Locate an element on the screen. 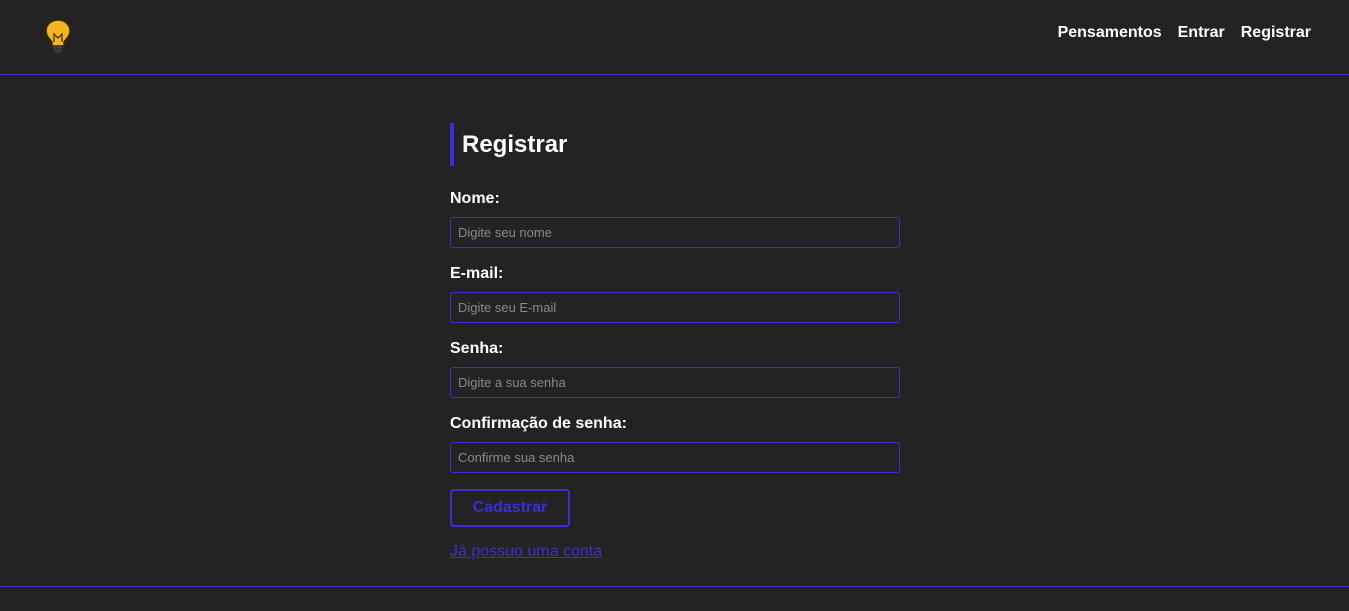  nav-links: Pensamentos Entrar Registrar is located at coordinates (1184, 33).